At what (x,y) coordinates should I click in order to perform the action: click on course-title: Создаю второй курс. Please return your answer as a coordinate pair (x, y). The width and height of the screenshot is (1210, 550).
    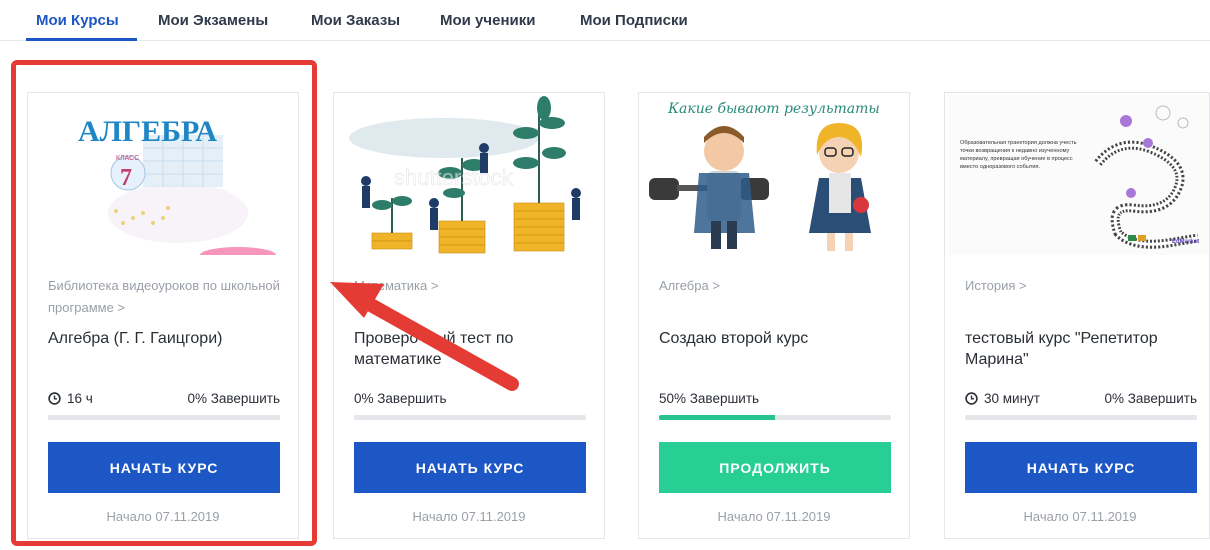
    Looking at the image, I should click on (779, 338).